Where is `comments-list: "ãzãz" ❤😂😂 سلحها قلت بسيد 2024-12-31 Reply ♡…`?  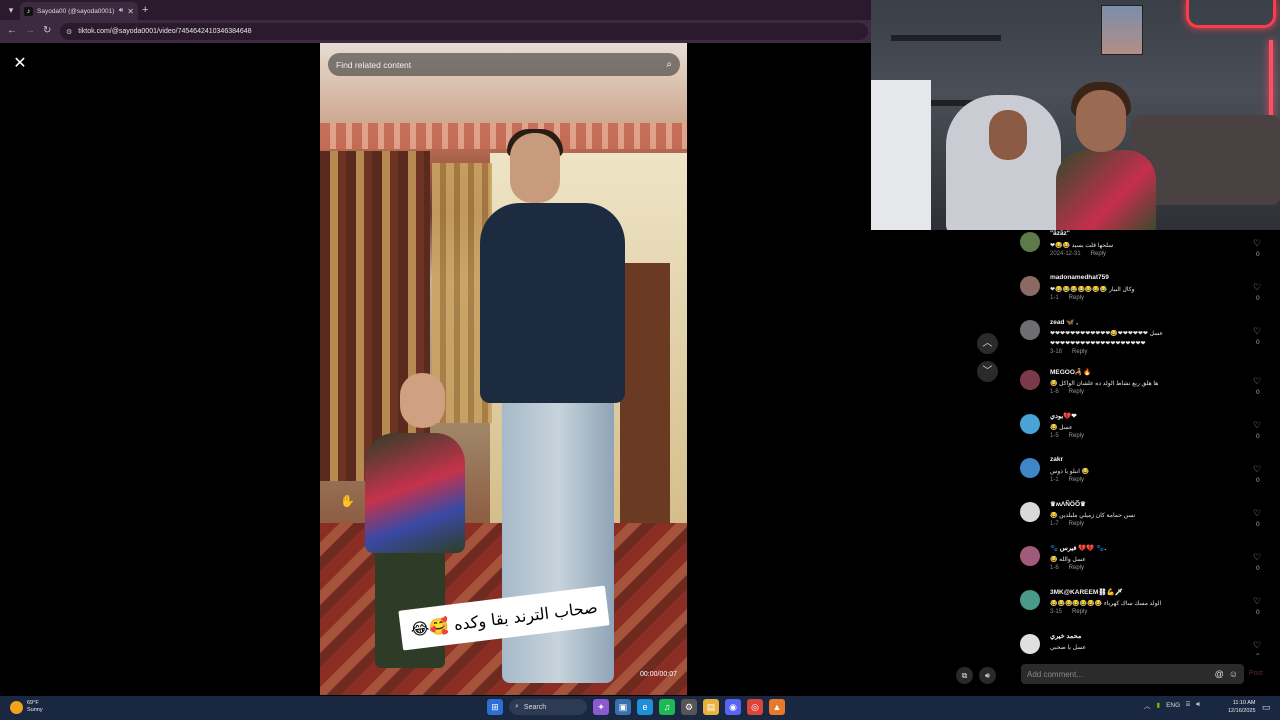
comments-list: "ãzãz" ❤😂😂 سلحها قلت بسيد 2024-12-31 Reply ♡… is located at coordinates (1144, 442).